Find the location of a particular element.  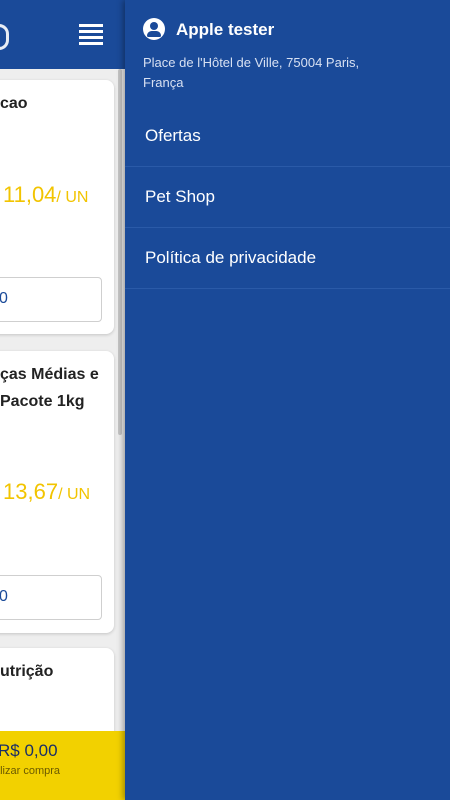

product-card: ças Médias e Pacote 1kg 13,67/ UN 0 is located at coordinates (57, 492).